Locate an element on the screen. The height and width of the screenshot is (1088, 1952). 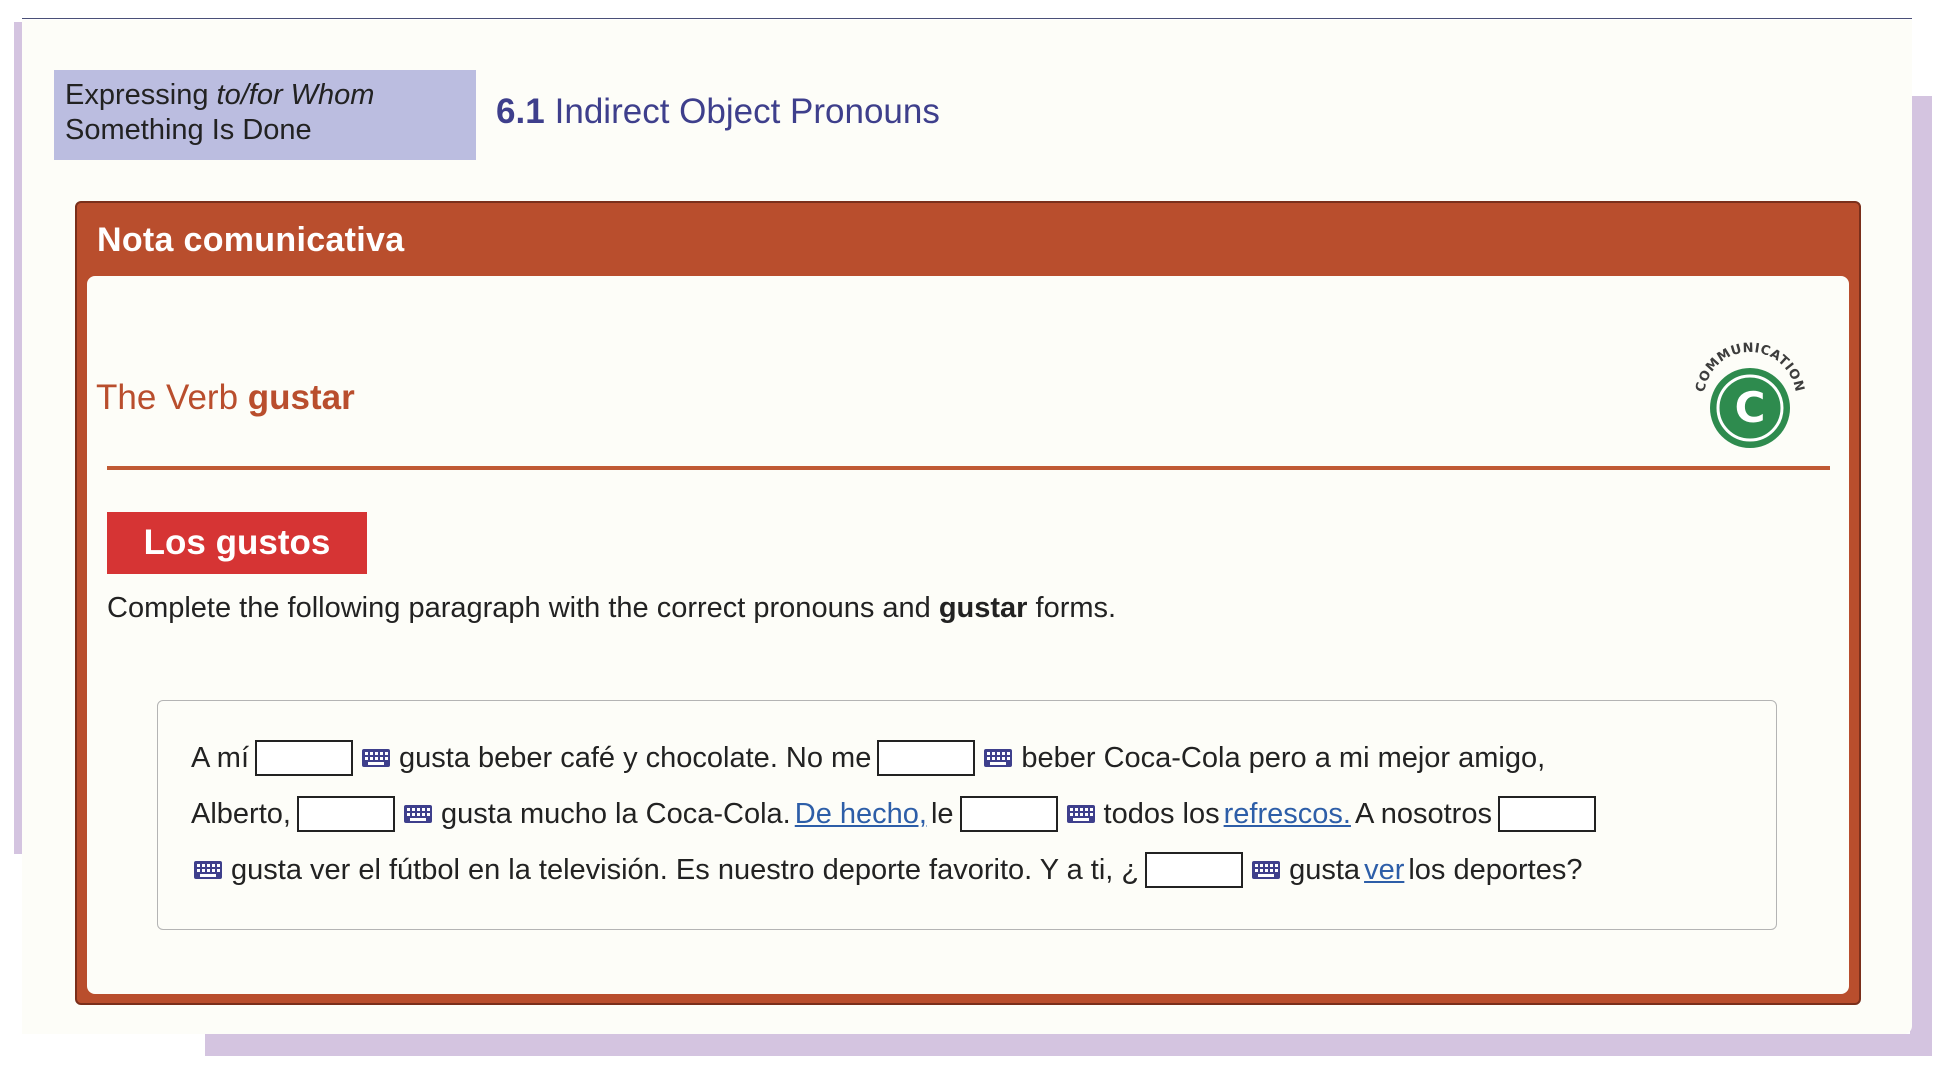
verb-title-prefix: The Verb is located at coordinates (172, 397).